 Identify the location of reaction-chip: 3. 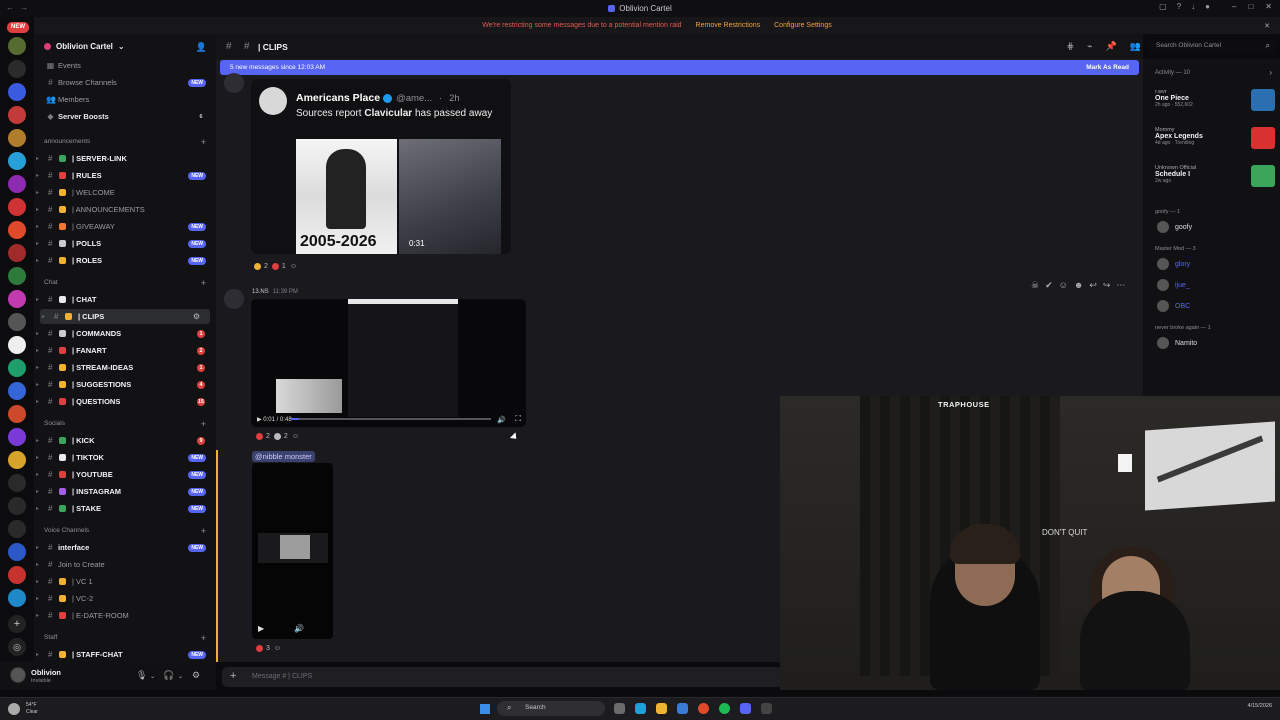
(263, 648).